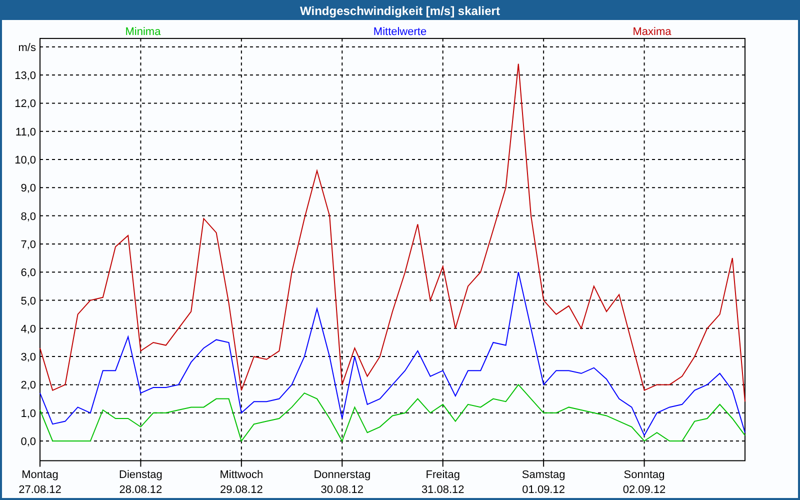 This screenshot has height=500, width=800. Describe the element at coordinates (242, 482) in the screenshot. I see `x-axis-label: Mittwoch 29.08.12` at that location.